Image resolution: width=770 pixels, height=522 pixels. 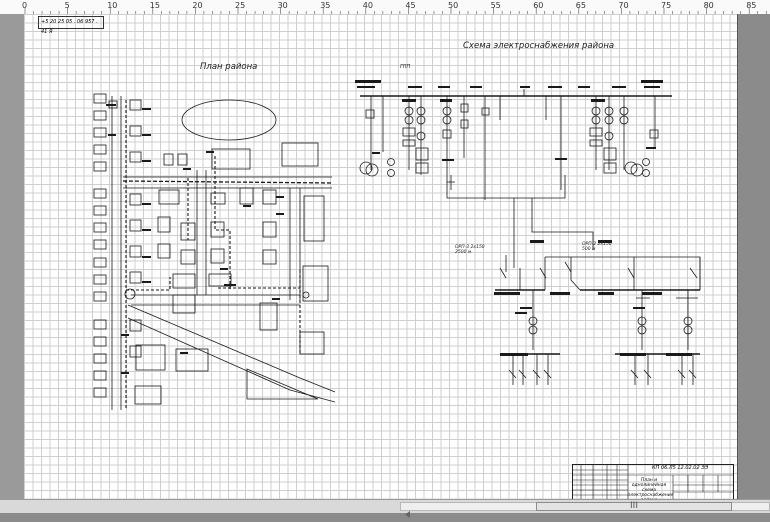 What do you see at coordinates (130, 294) in the screenshot?
I see `plan-substation` at bounding box center [130, 294].